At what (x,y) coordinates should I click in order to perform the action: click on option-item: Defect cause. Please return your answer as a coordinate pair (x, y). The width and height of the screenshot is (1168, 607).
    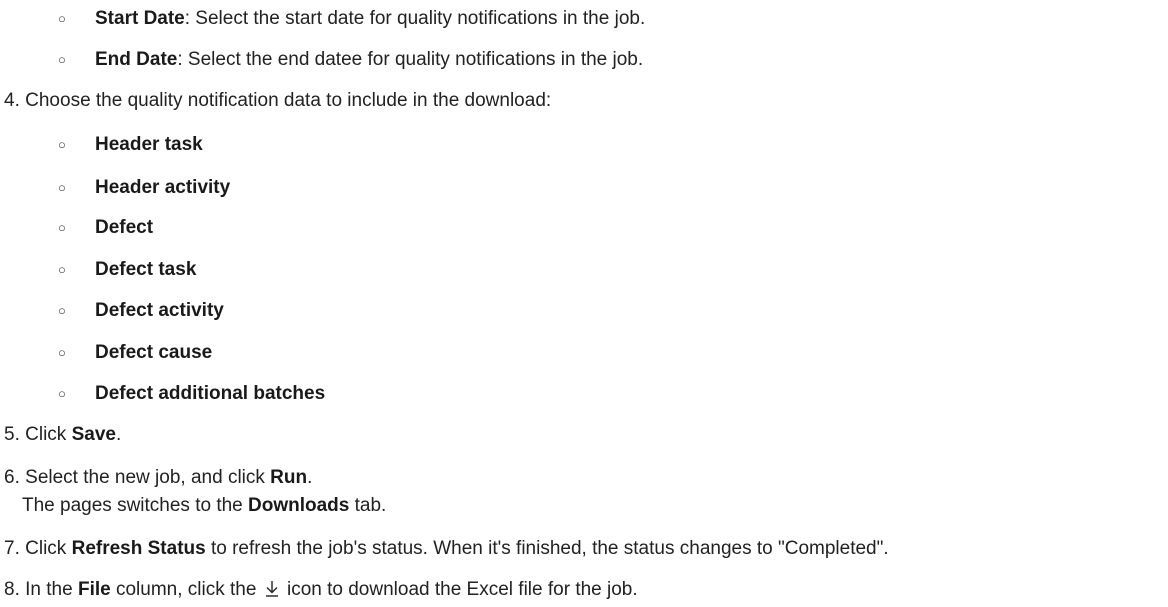
    Looking at the image, I should click on (153, 353).